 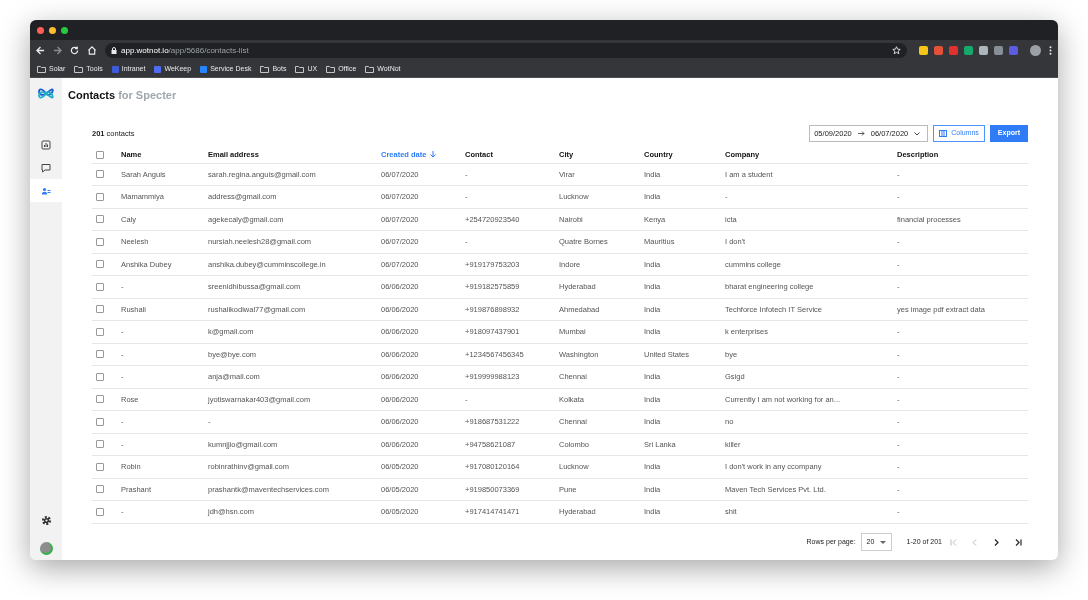 I want to click on settings-icon, so click(x=46, y=520).